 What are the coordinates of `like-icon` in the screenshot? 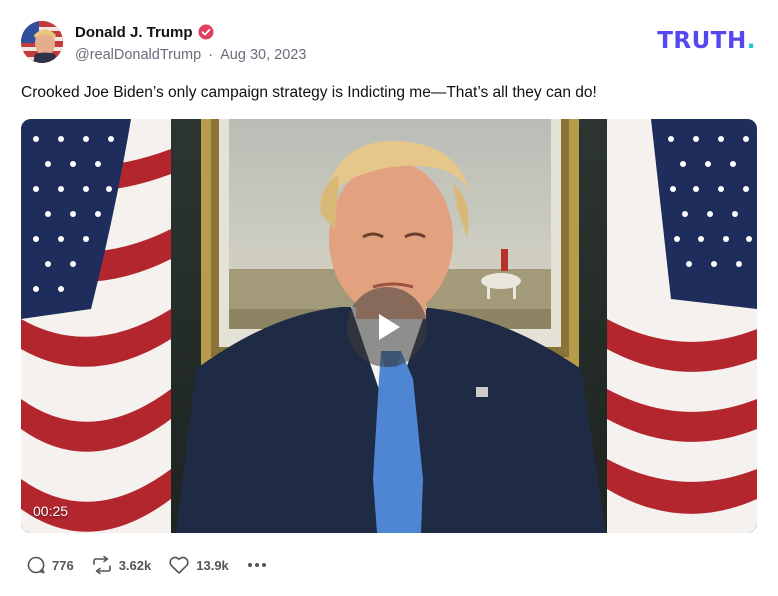 It's located at (179, 565).